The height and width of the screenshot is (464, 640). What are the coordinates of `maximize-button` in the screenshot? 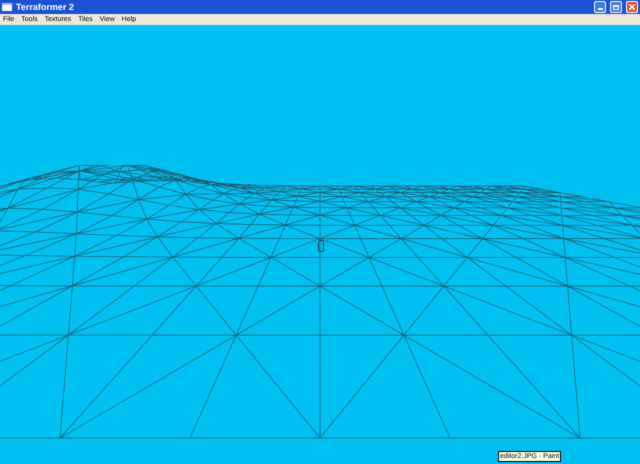 It's located at (616, 7).